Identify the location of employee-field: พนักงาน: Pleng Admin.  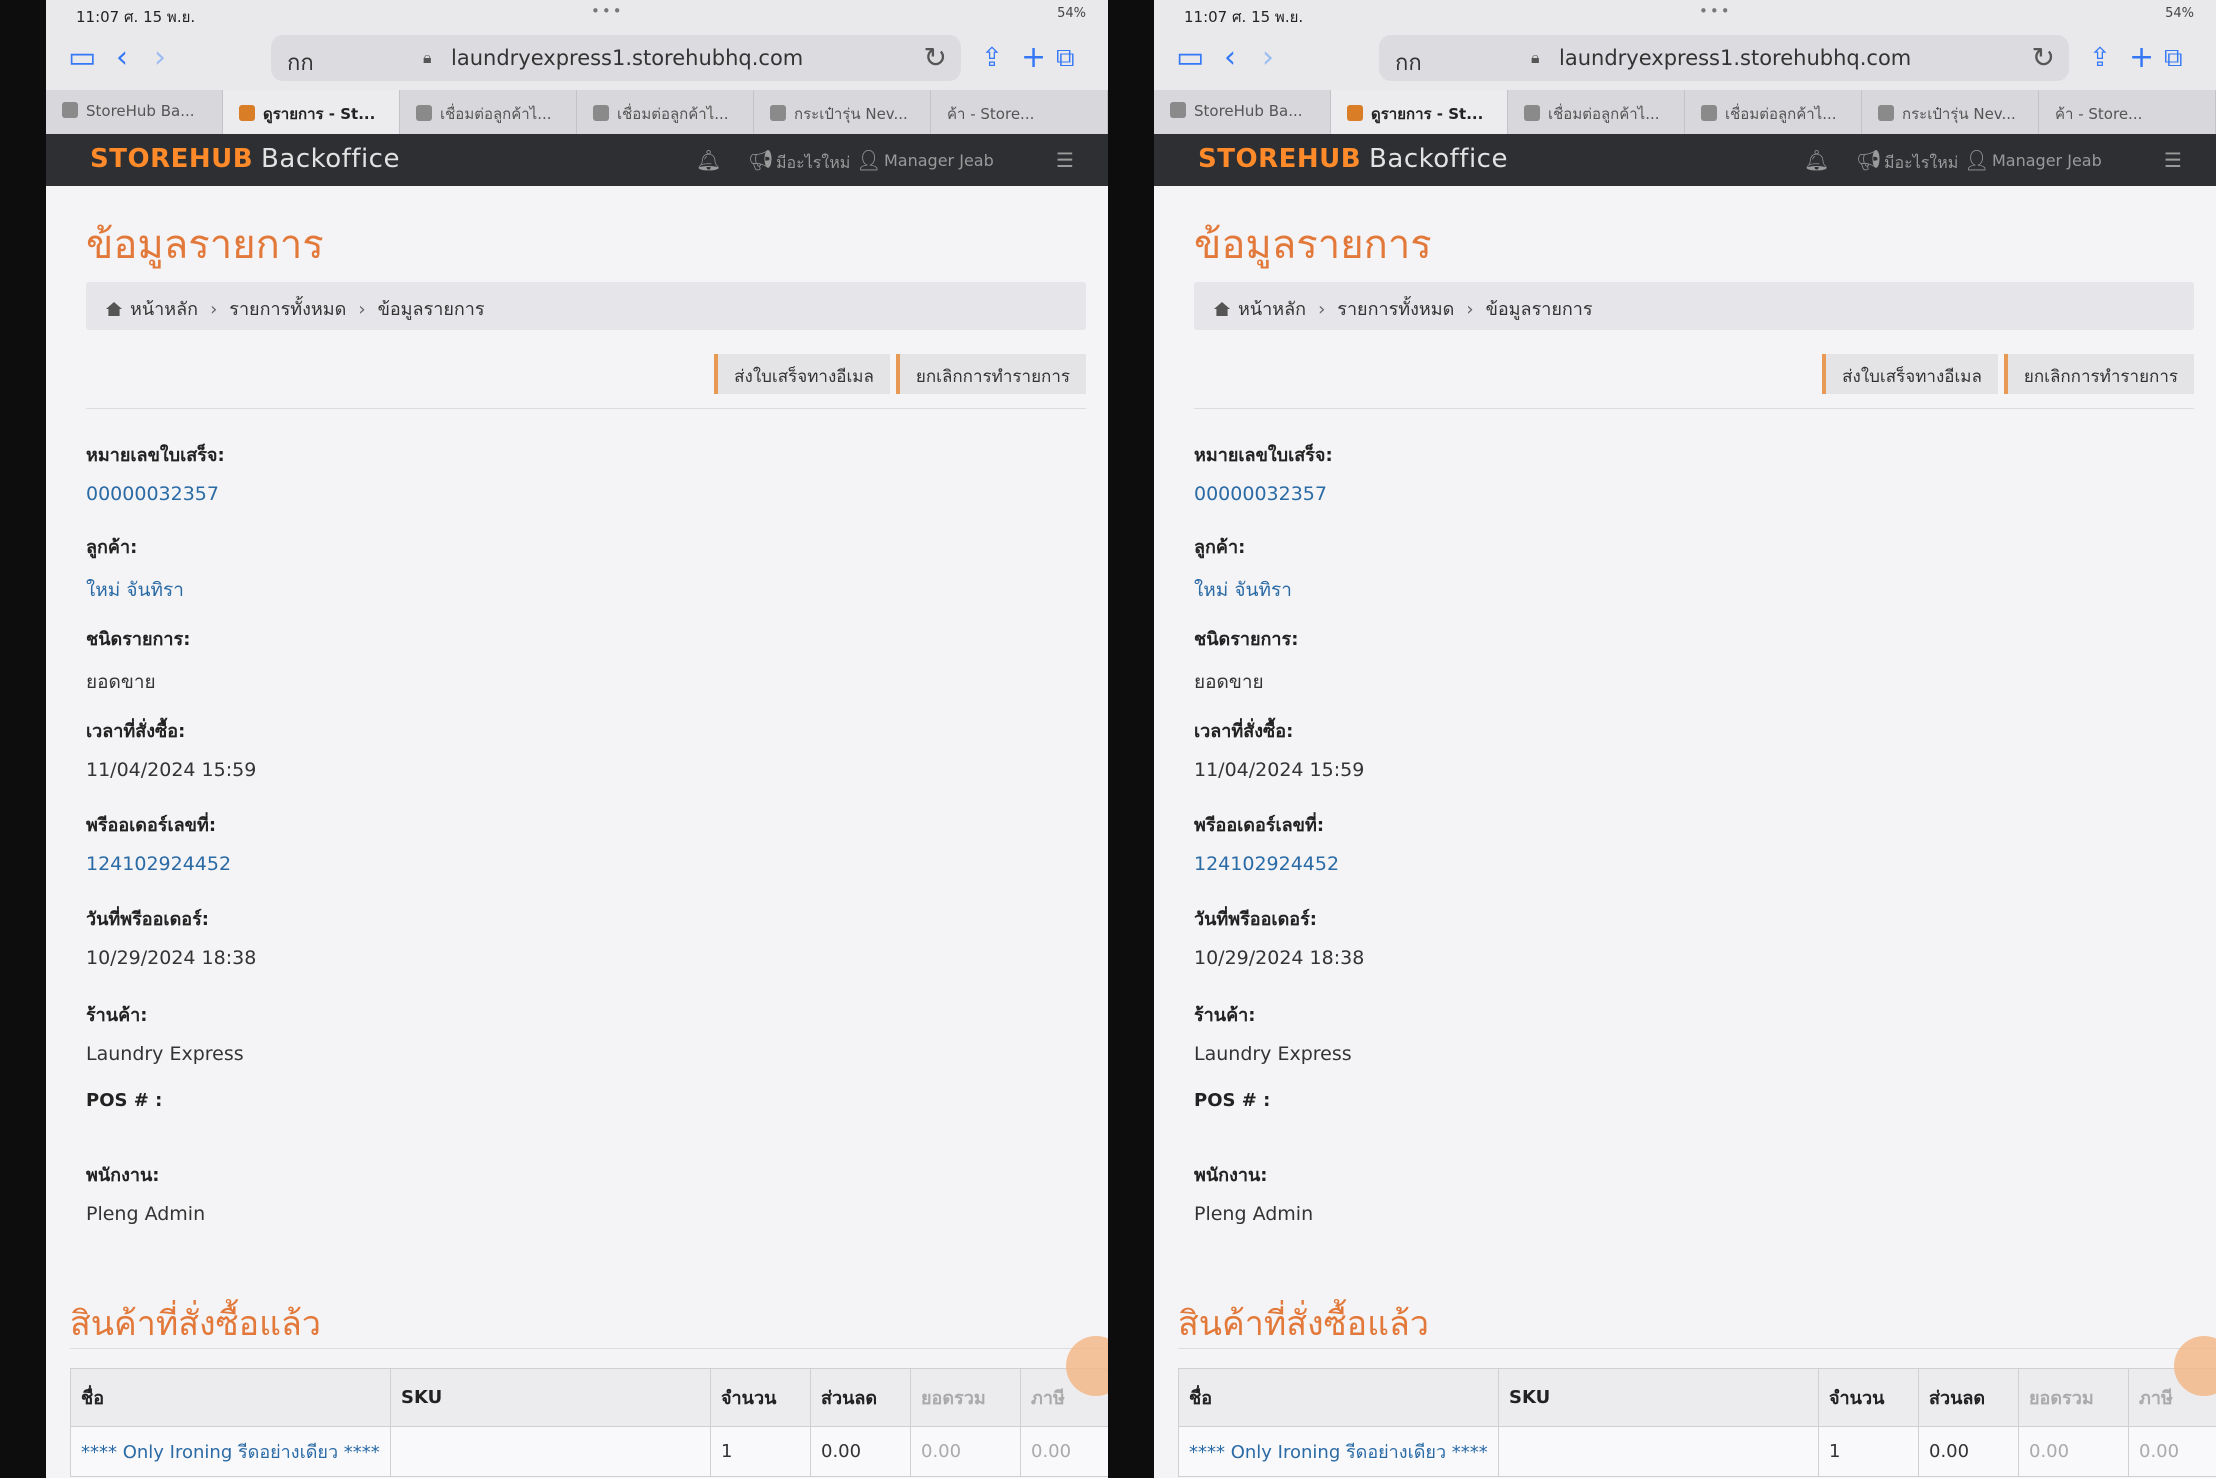
(146, 1195).